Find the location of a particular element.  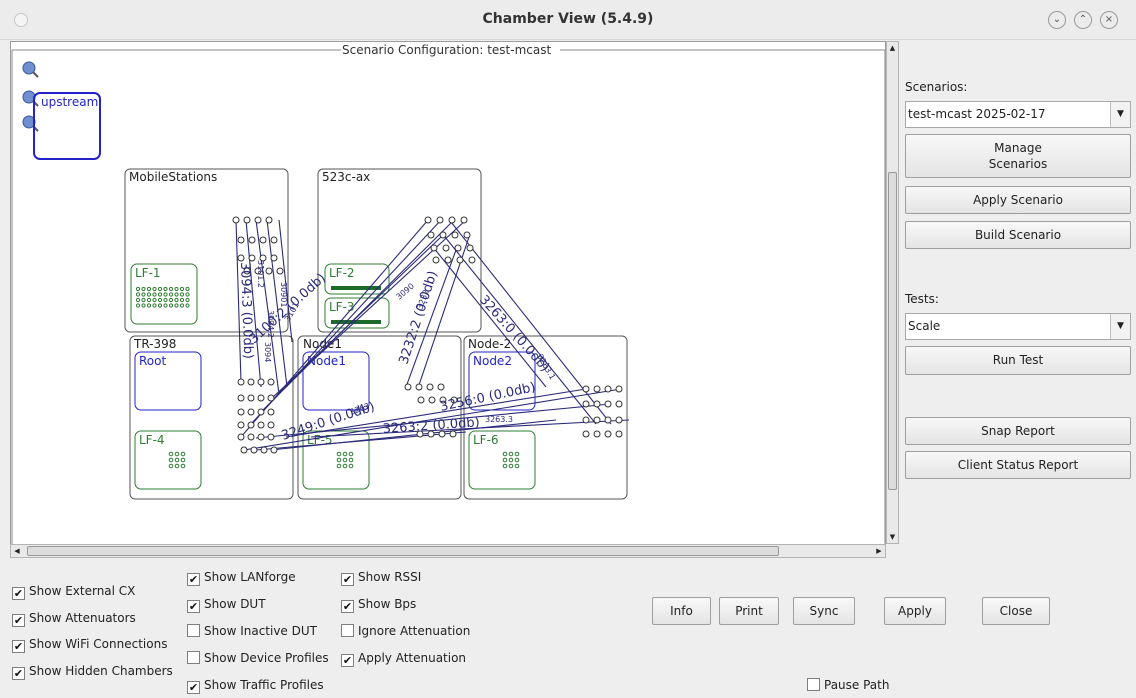

checkbox-apply-attenuation: ✔ Apply Attenuation is located at coordinates (403, 659).